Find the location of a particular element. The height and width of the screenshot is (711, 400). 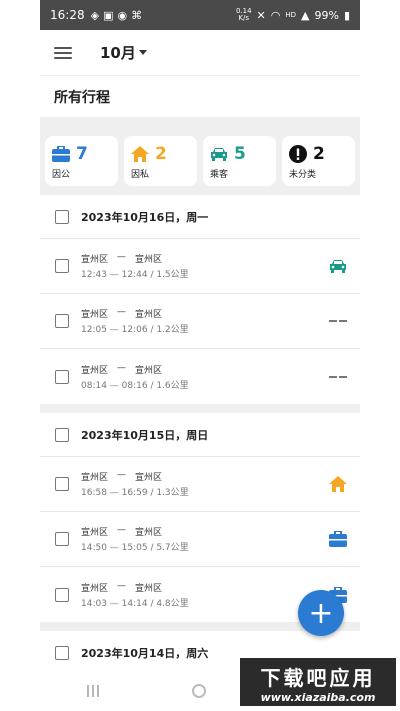

trip-row: 宣州区 — 宣州区 08:14 — 08:16 / 1.6公里 is located at coordinates (200, 376).